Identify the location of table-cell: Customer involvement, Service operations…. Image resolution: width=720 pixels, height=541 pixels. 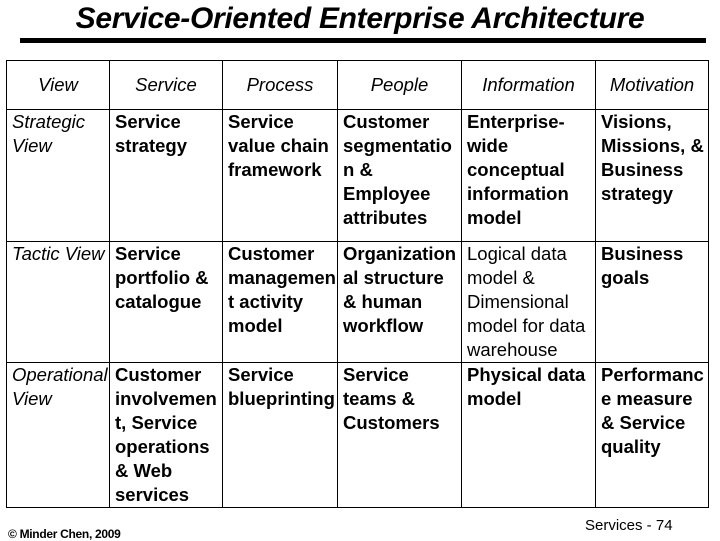
(166, 435).